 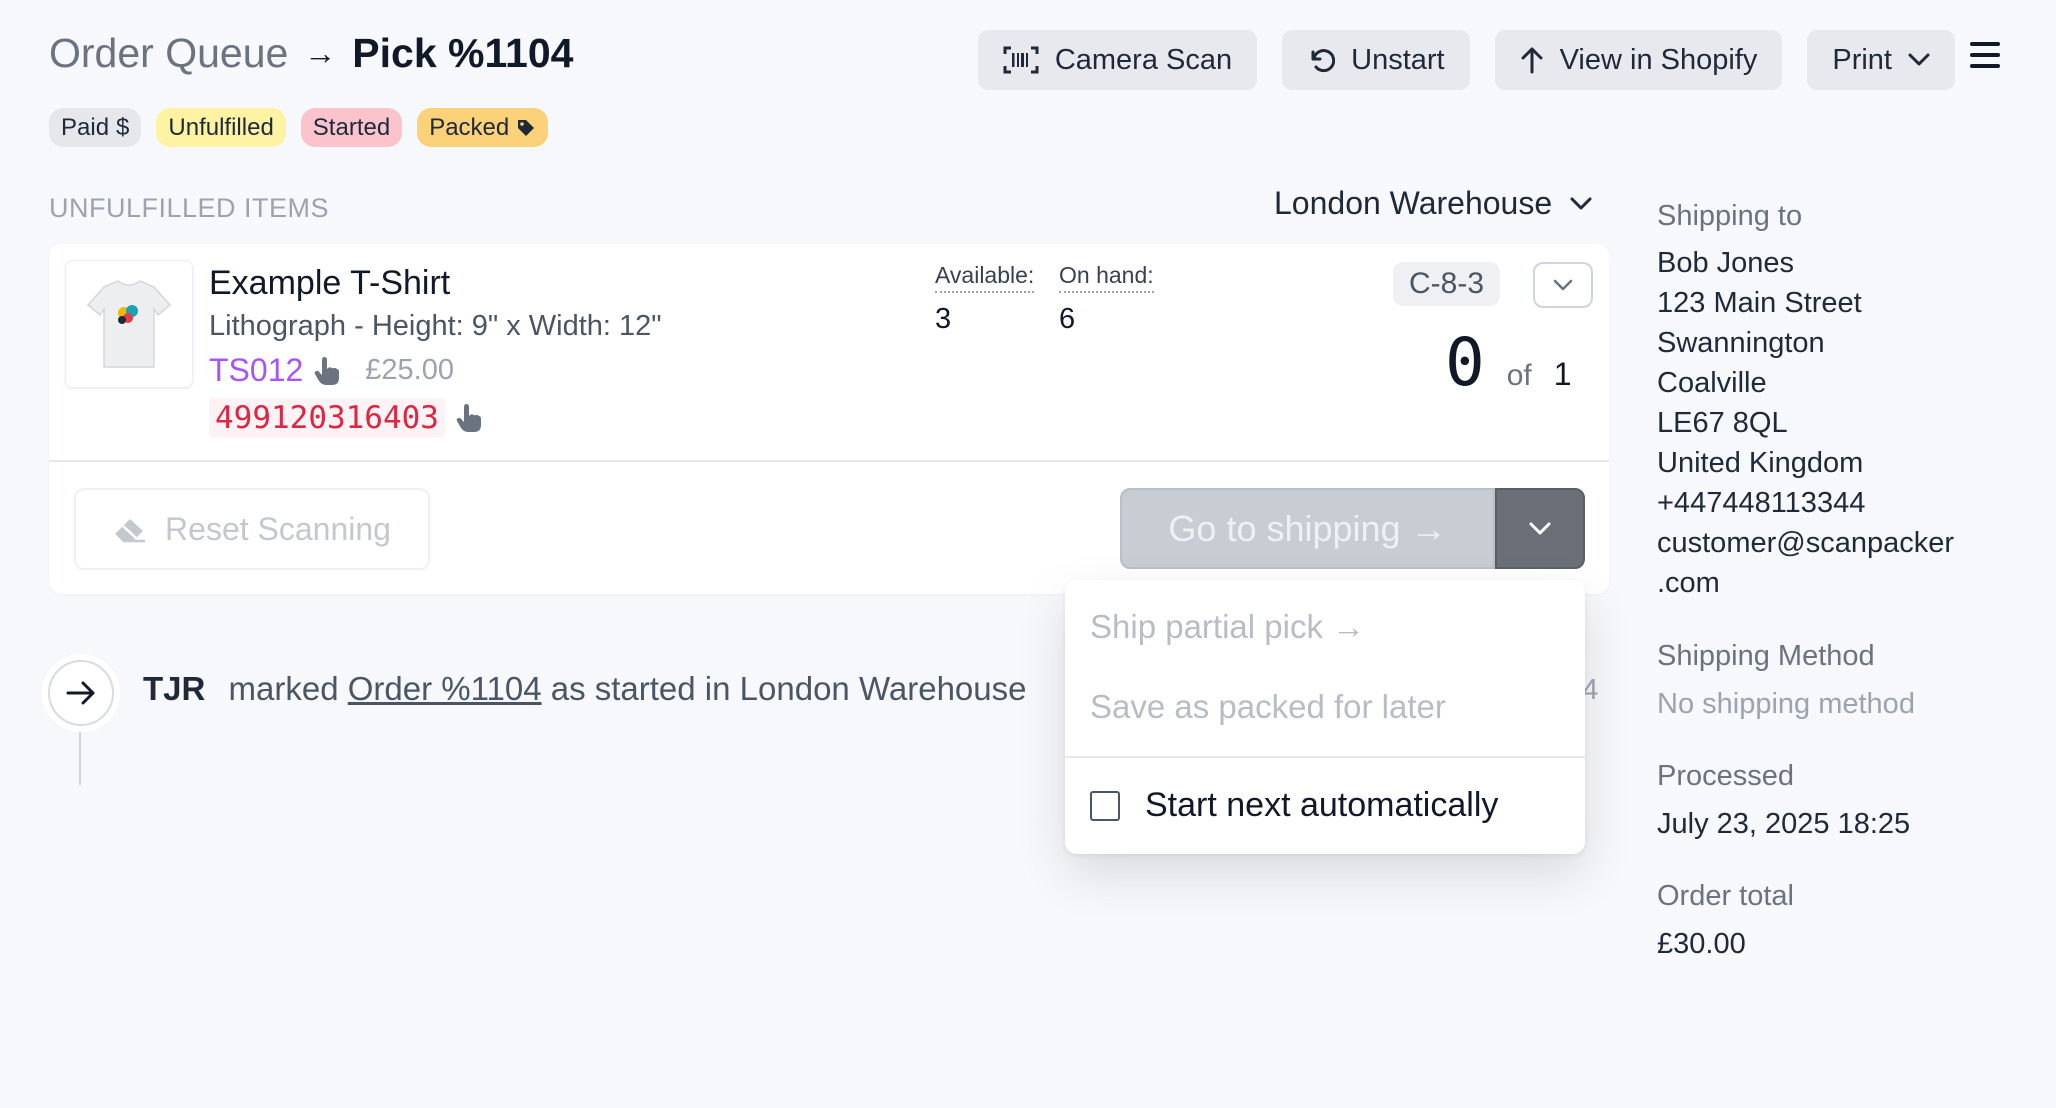 I want to click on onhand-stock: On hand: 6, so click(x=1106, y=299).